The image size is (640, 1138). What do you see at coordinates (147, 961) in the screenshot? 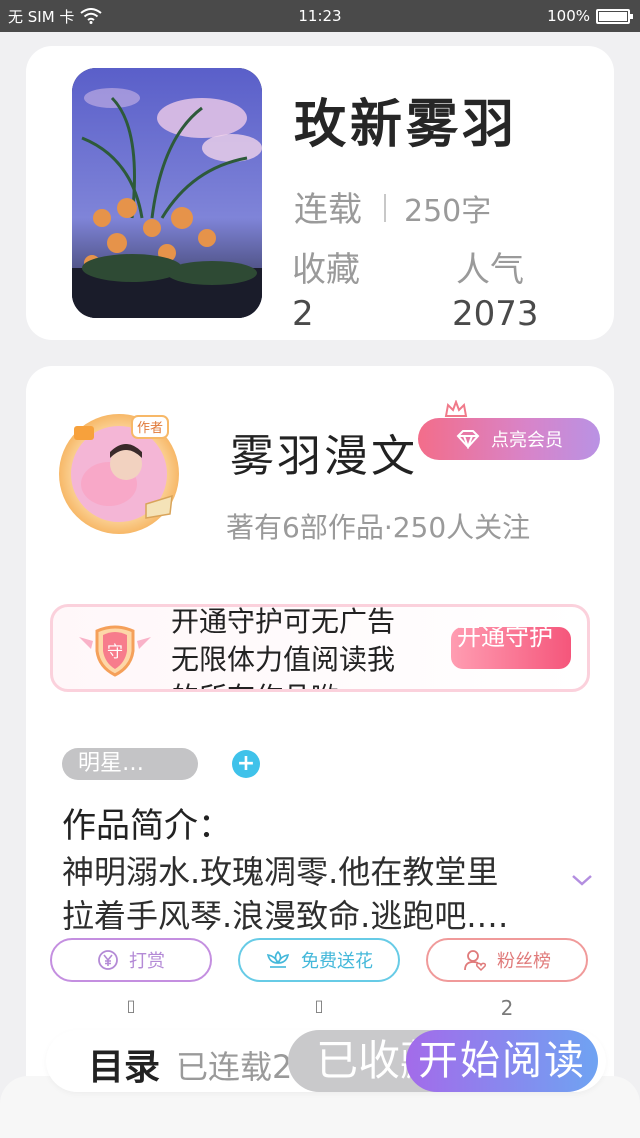
I see `reward-label: 打赏` at bounding box center [147, 961].